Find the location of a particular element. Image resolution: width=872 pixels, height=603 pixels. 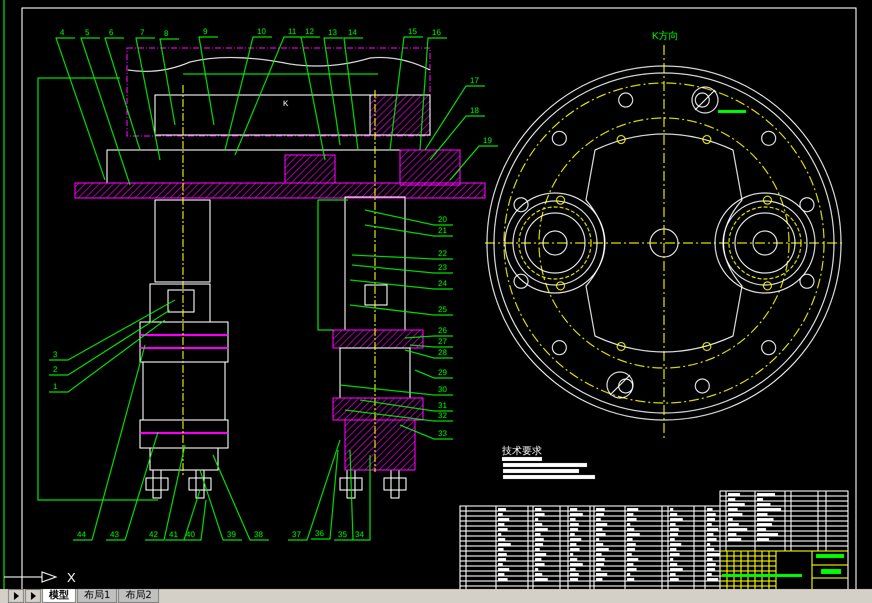

part-number: 23 is located at coordinates (442, 267).